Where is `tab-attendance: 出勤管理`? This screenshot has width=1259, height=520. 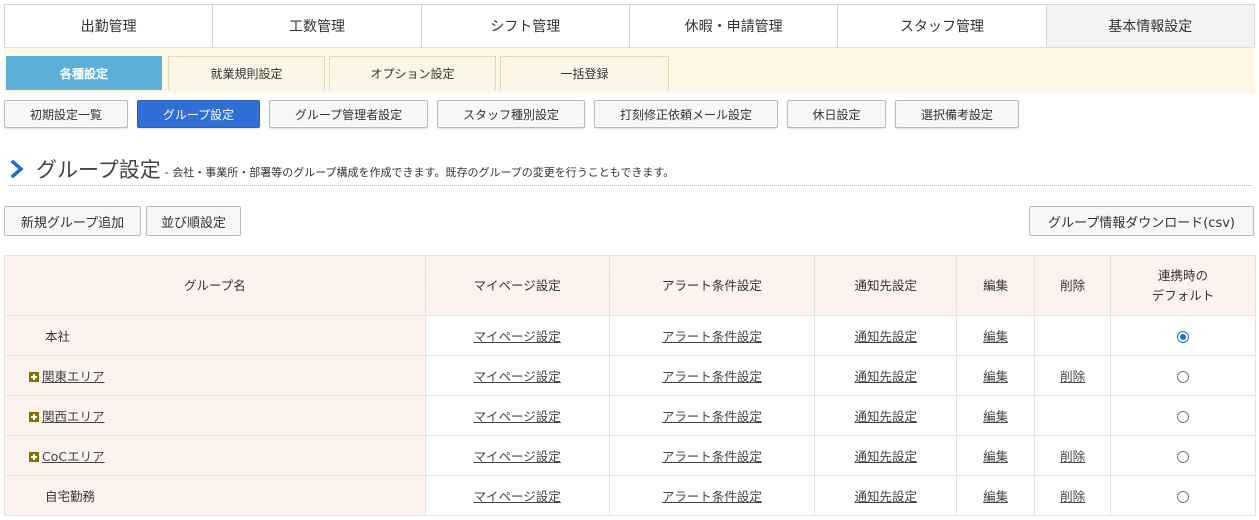
tab-attendance: 出勤管理 is located at coordinates (109, 26).